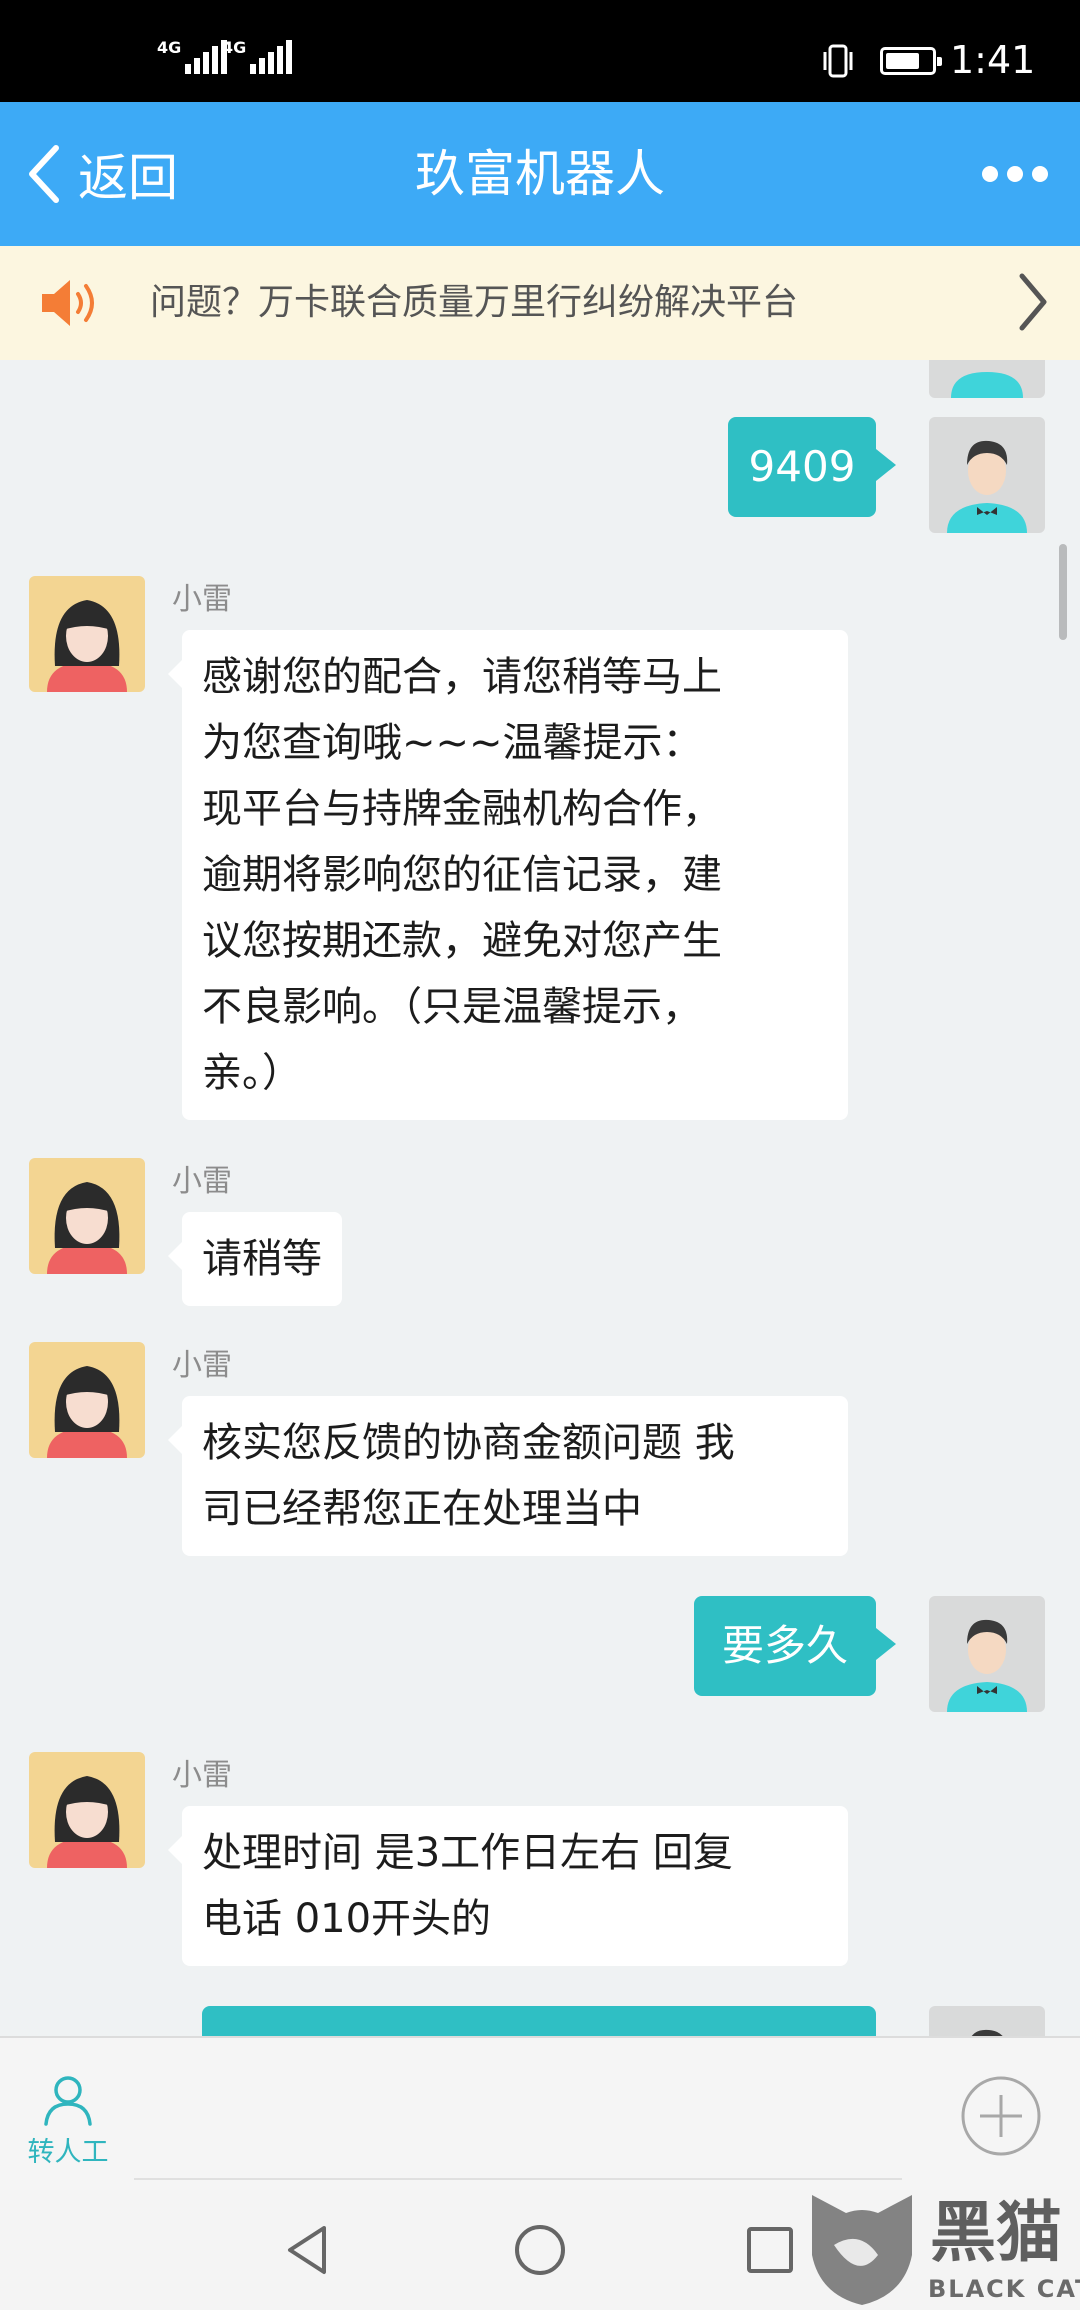 The height and width of the screenshot is (2310, 1080). I want to click on home-circle-icon, so click(540, 2250).